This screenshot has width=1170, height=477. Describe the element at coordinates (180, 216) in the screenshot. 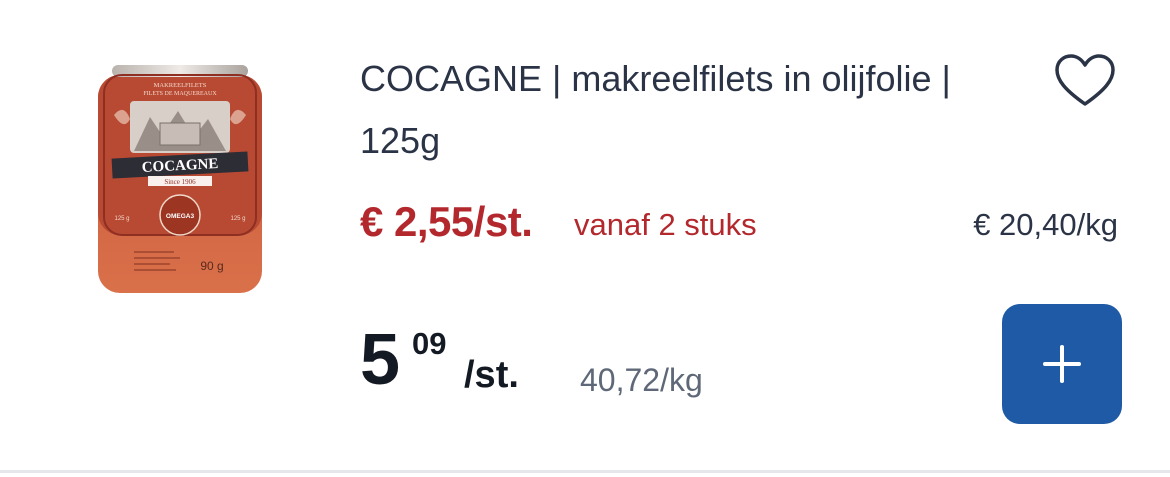

I see `tin-badge-text: OMEGA3` at that location.